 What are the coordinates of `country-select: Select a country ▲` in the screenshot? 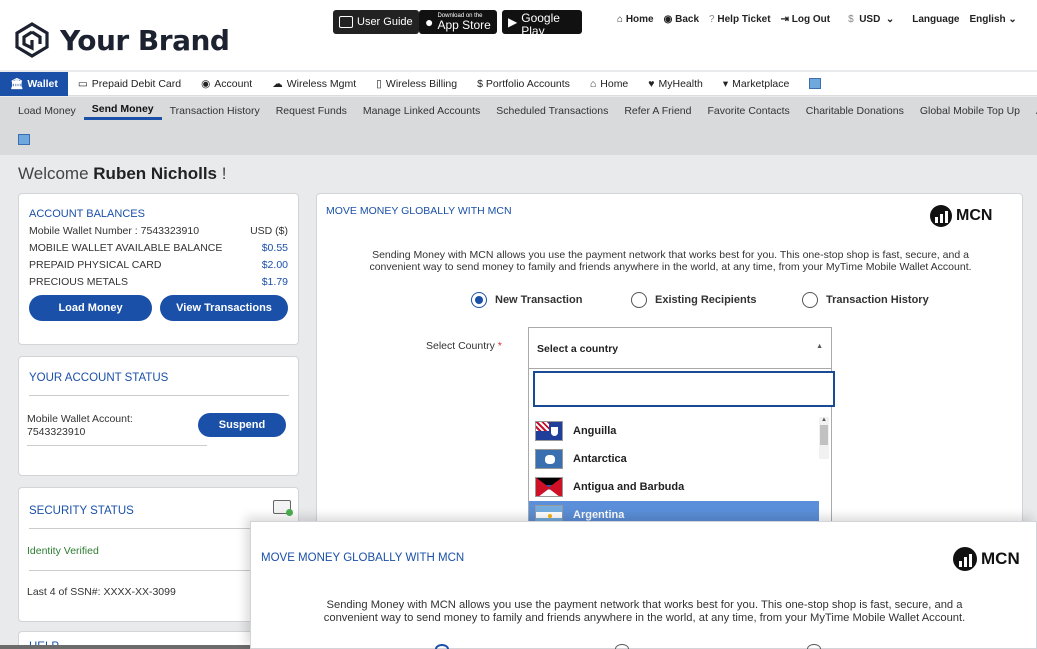 It's located at (680, 348).